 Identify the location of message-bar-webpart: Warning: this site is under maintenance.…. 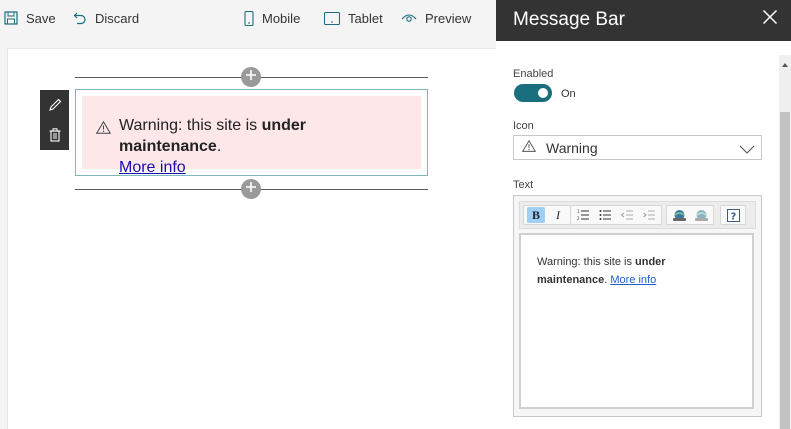
(251, 132).